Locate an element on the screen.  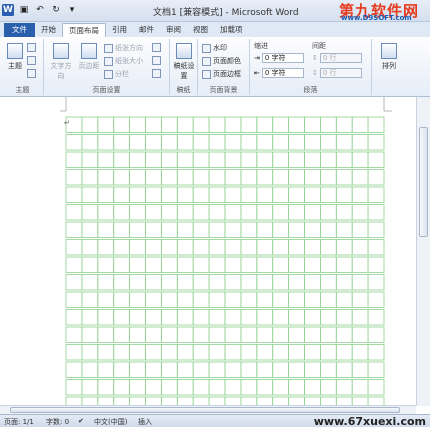
group-page-background: 水印 页面颜色 页面边框 页面背景 is located at coordinates (224, 67).